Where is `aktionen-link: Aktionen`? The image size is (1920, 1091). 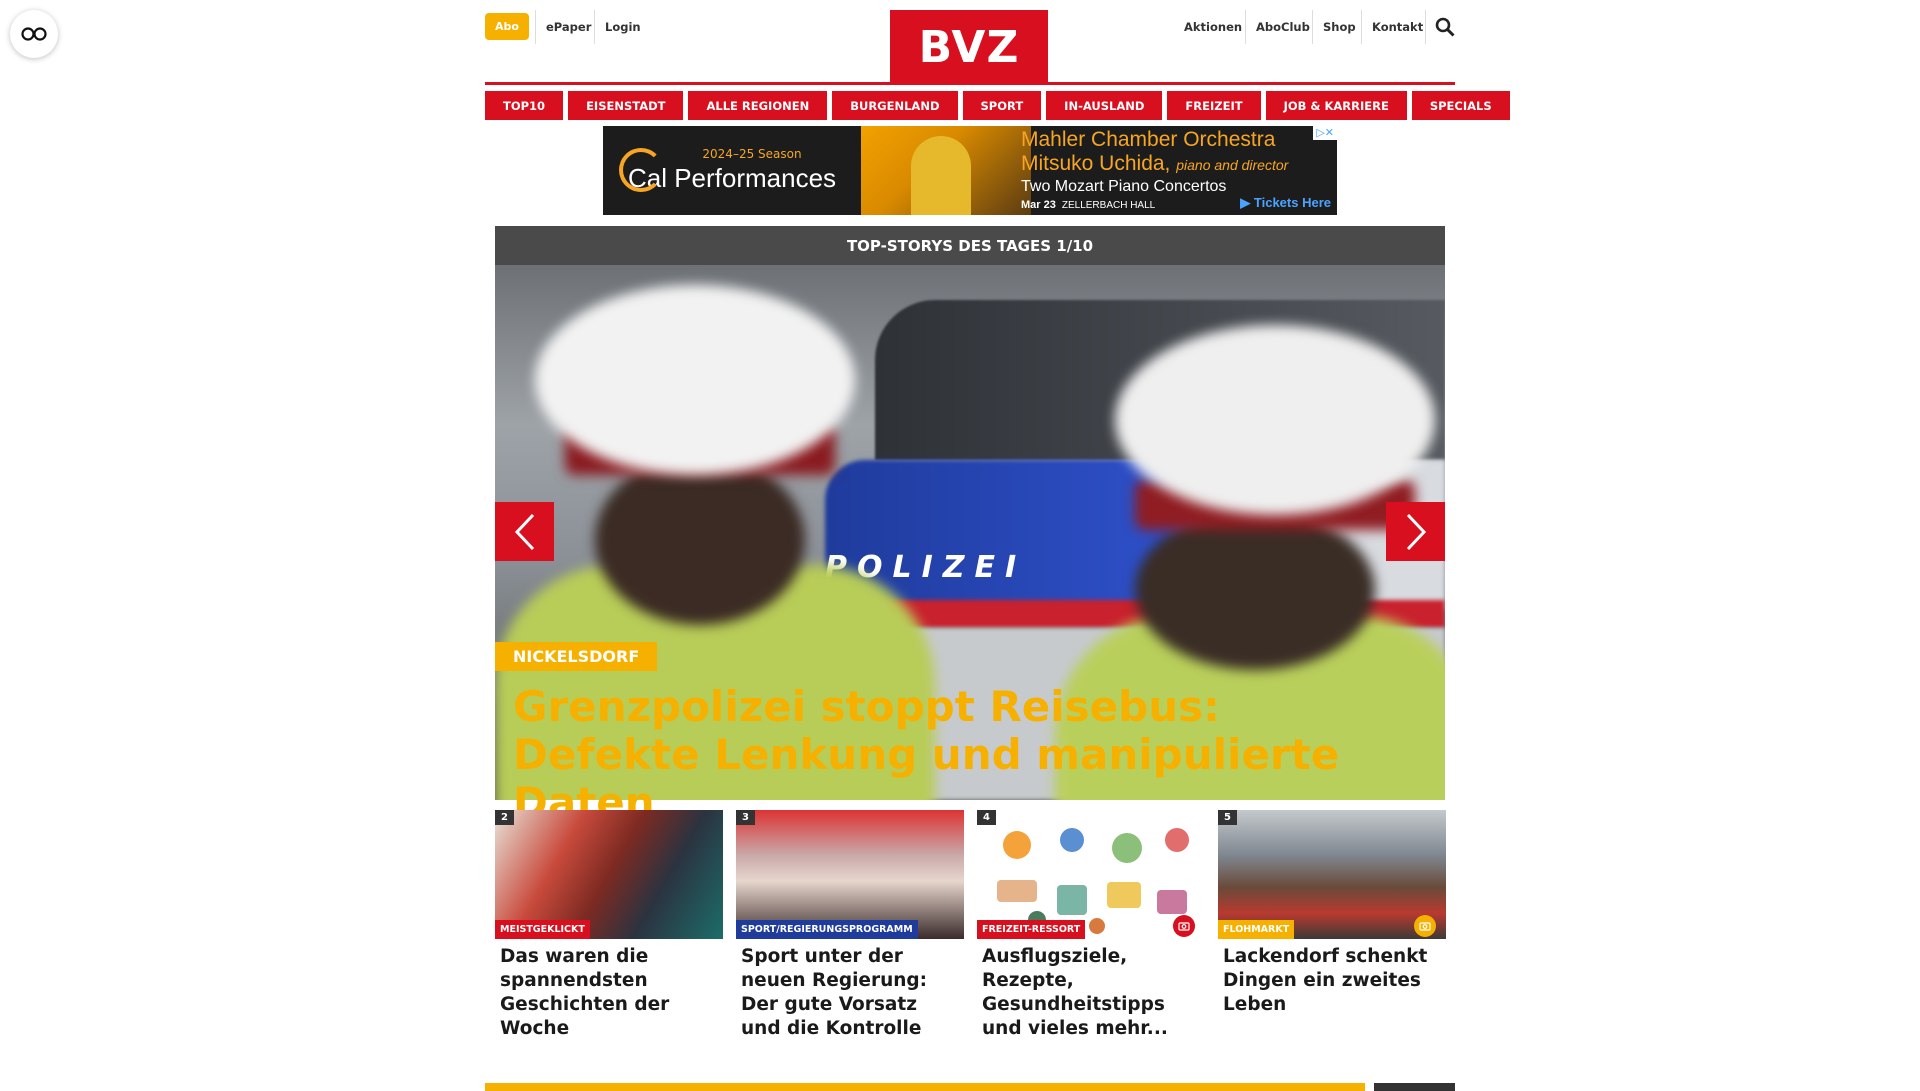
aktionen-link: Aktionen is located at coordinates (1213, 27).